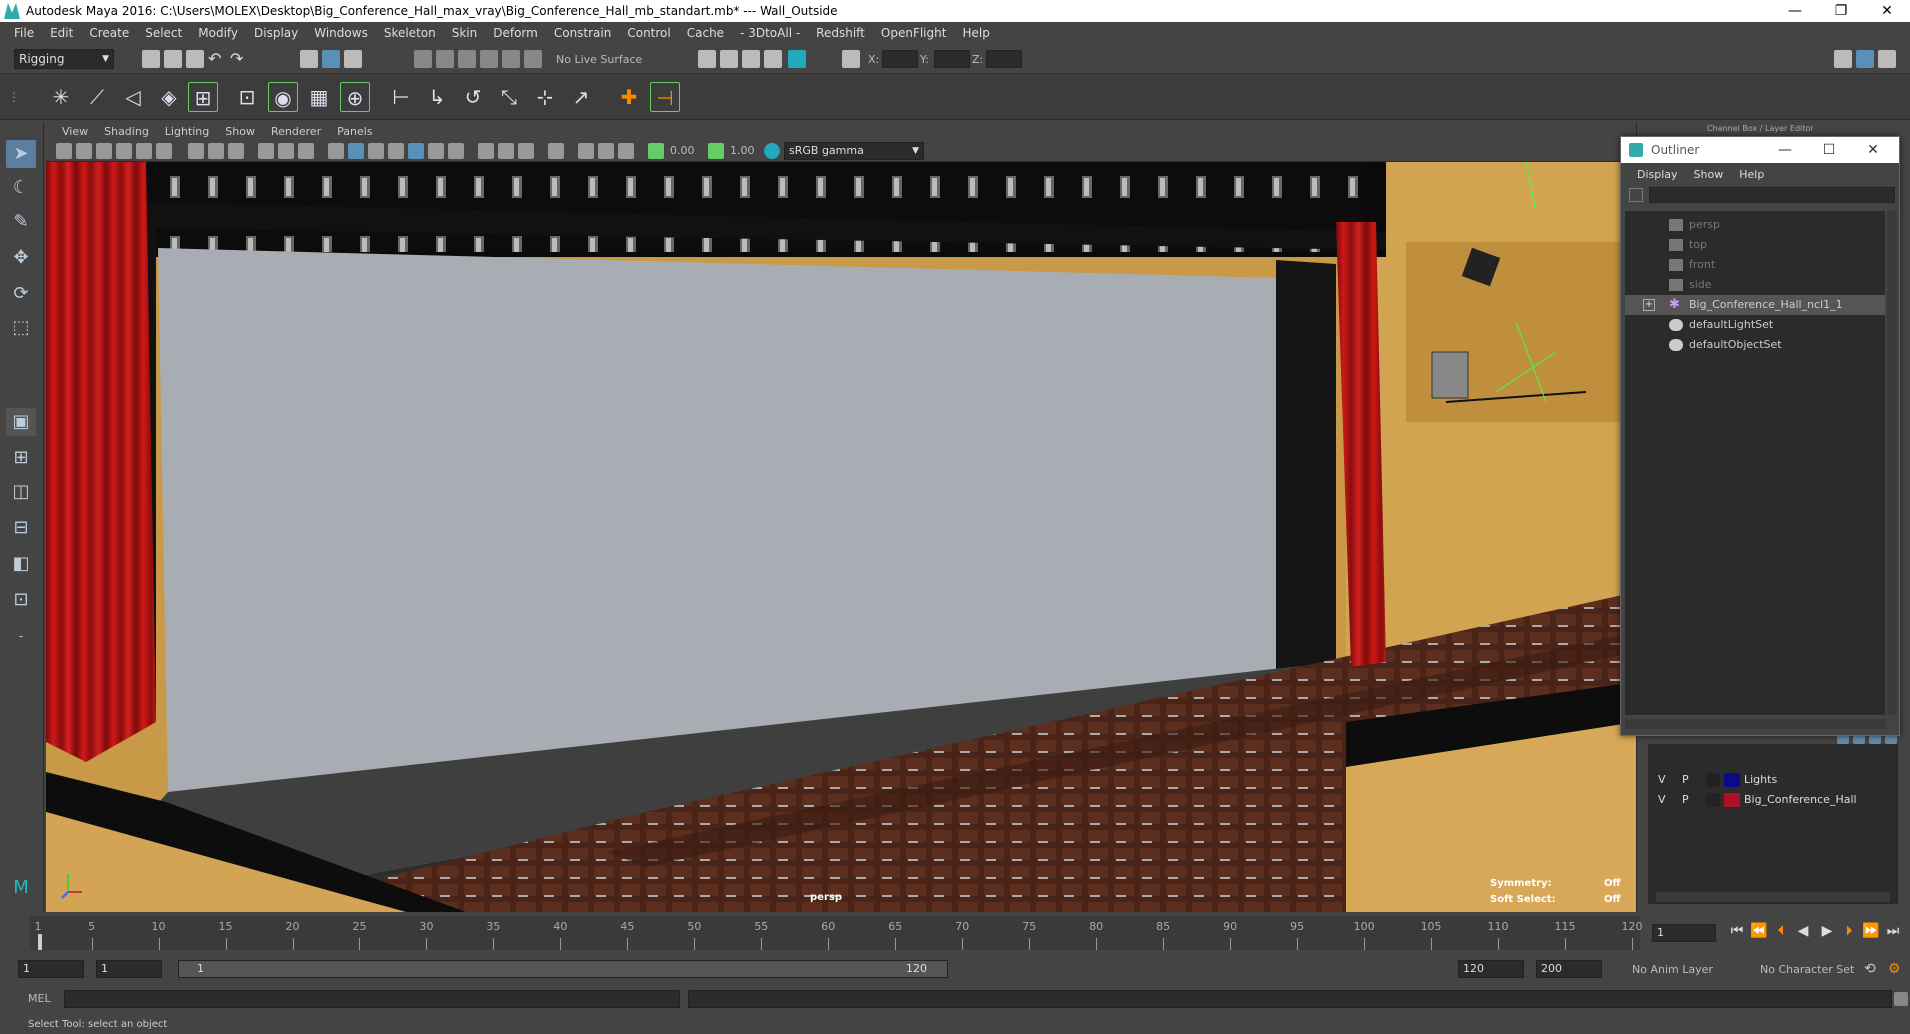  Describe the element at coordinates (331, 59) in the screenshot. I see `select-object-icon` at that location.